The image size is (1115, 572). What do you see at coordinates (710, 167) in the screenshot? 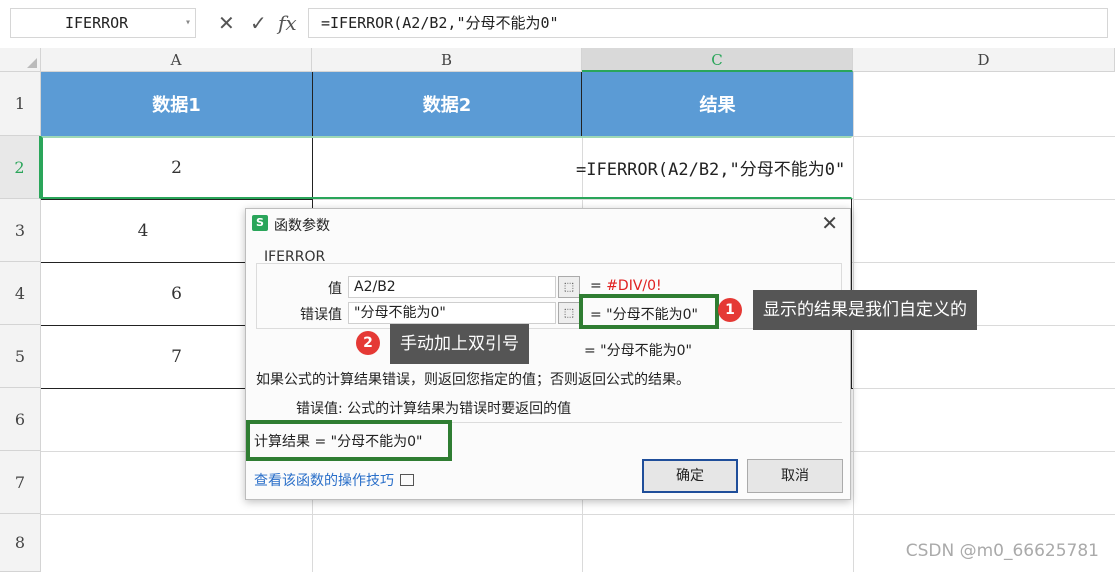
I see `cell-c2-formula: =IFERROR(A2/B2,"分母不能为0"` at bounding box center [710, 167].